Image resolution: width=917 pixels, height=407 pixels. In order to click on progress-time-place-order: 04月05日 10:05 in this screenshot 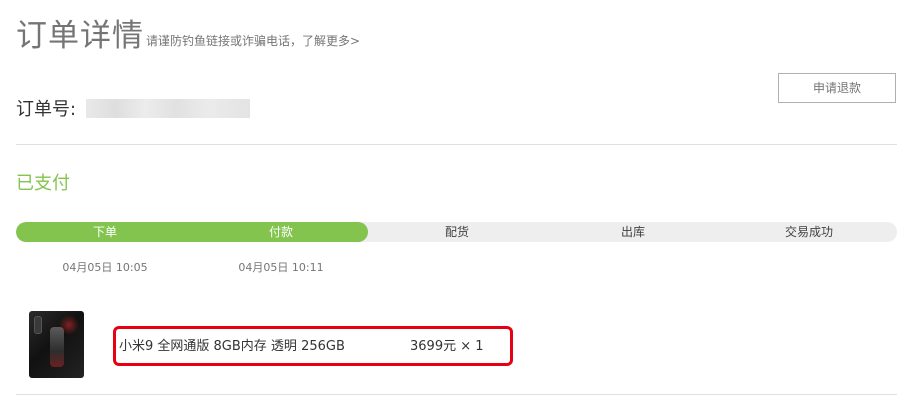, I will do `click(105, 267)`.